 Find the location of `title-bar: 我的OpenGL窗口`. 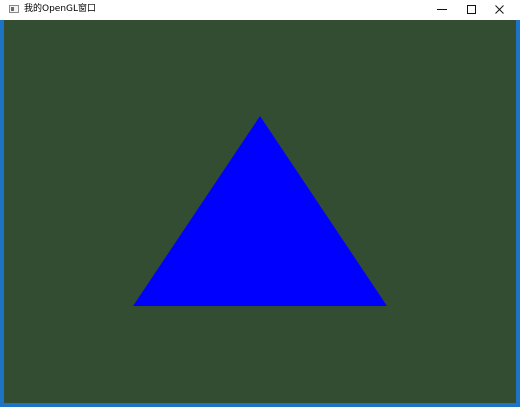

title-bar: 我的OpenGL窗口 is located at coordinates (260, 10).